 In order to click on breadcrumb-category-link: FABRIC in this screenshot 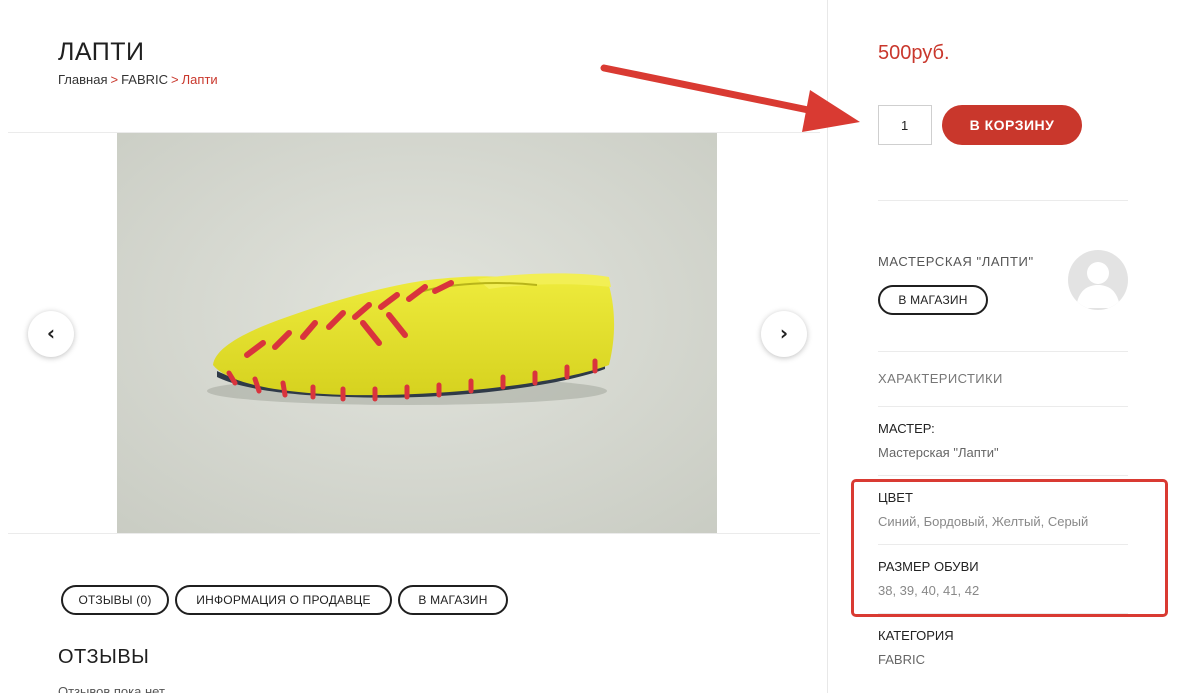, I will do `click(144, 79)`.